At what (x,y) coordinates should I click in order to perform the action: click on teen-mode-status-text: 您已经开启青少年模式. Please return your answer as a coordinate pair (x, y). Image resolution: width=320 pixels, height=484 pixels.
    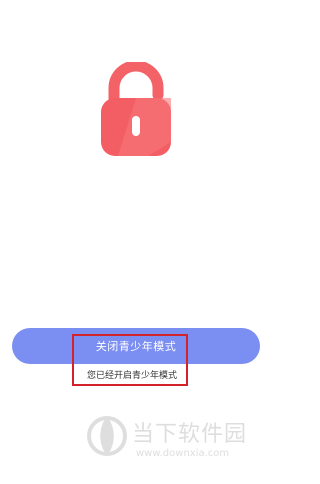
    Looking at the image, I should click on (131, 376).